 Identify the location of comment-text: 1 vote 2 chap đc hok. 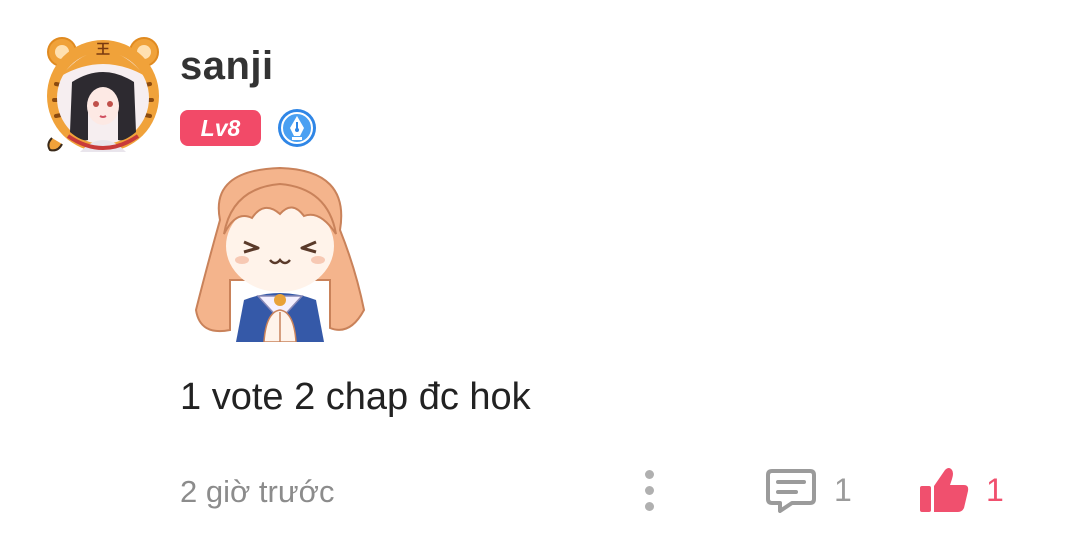
(355, 397).